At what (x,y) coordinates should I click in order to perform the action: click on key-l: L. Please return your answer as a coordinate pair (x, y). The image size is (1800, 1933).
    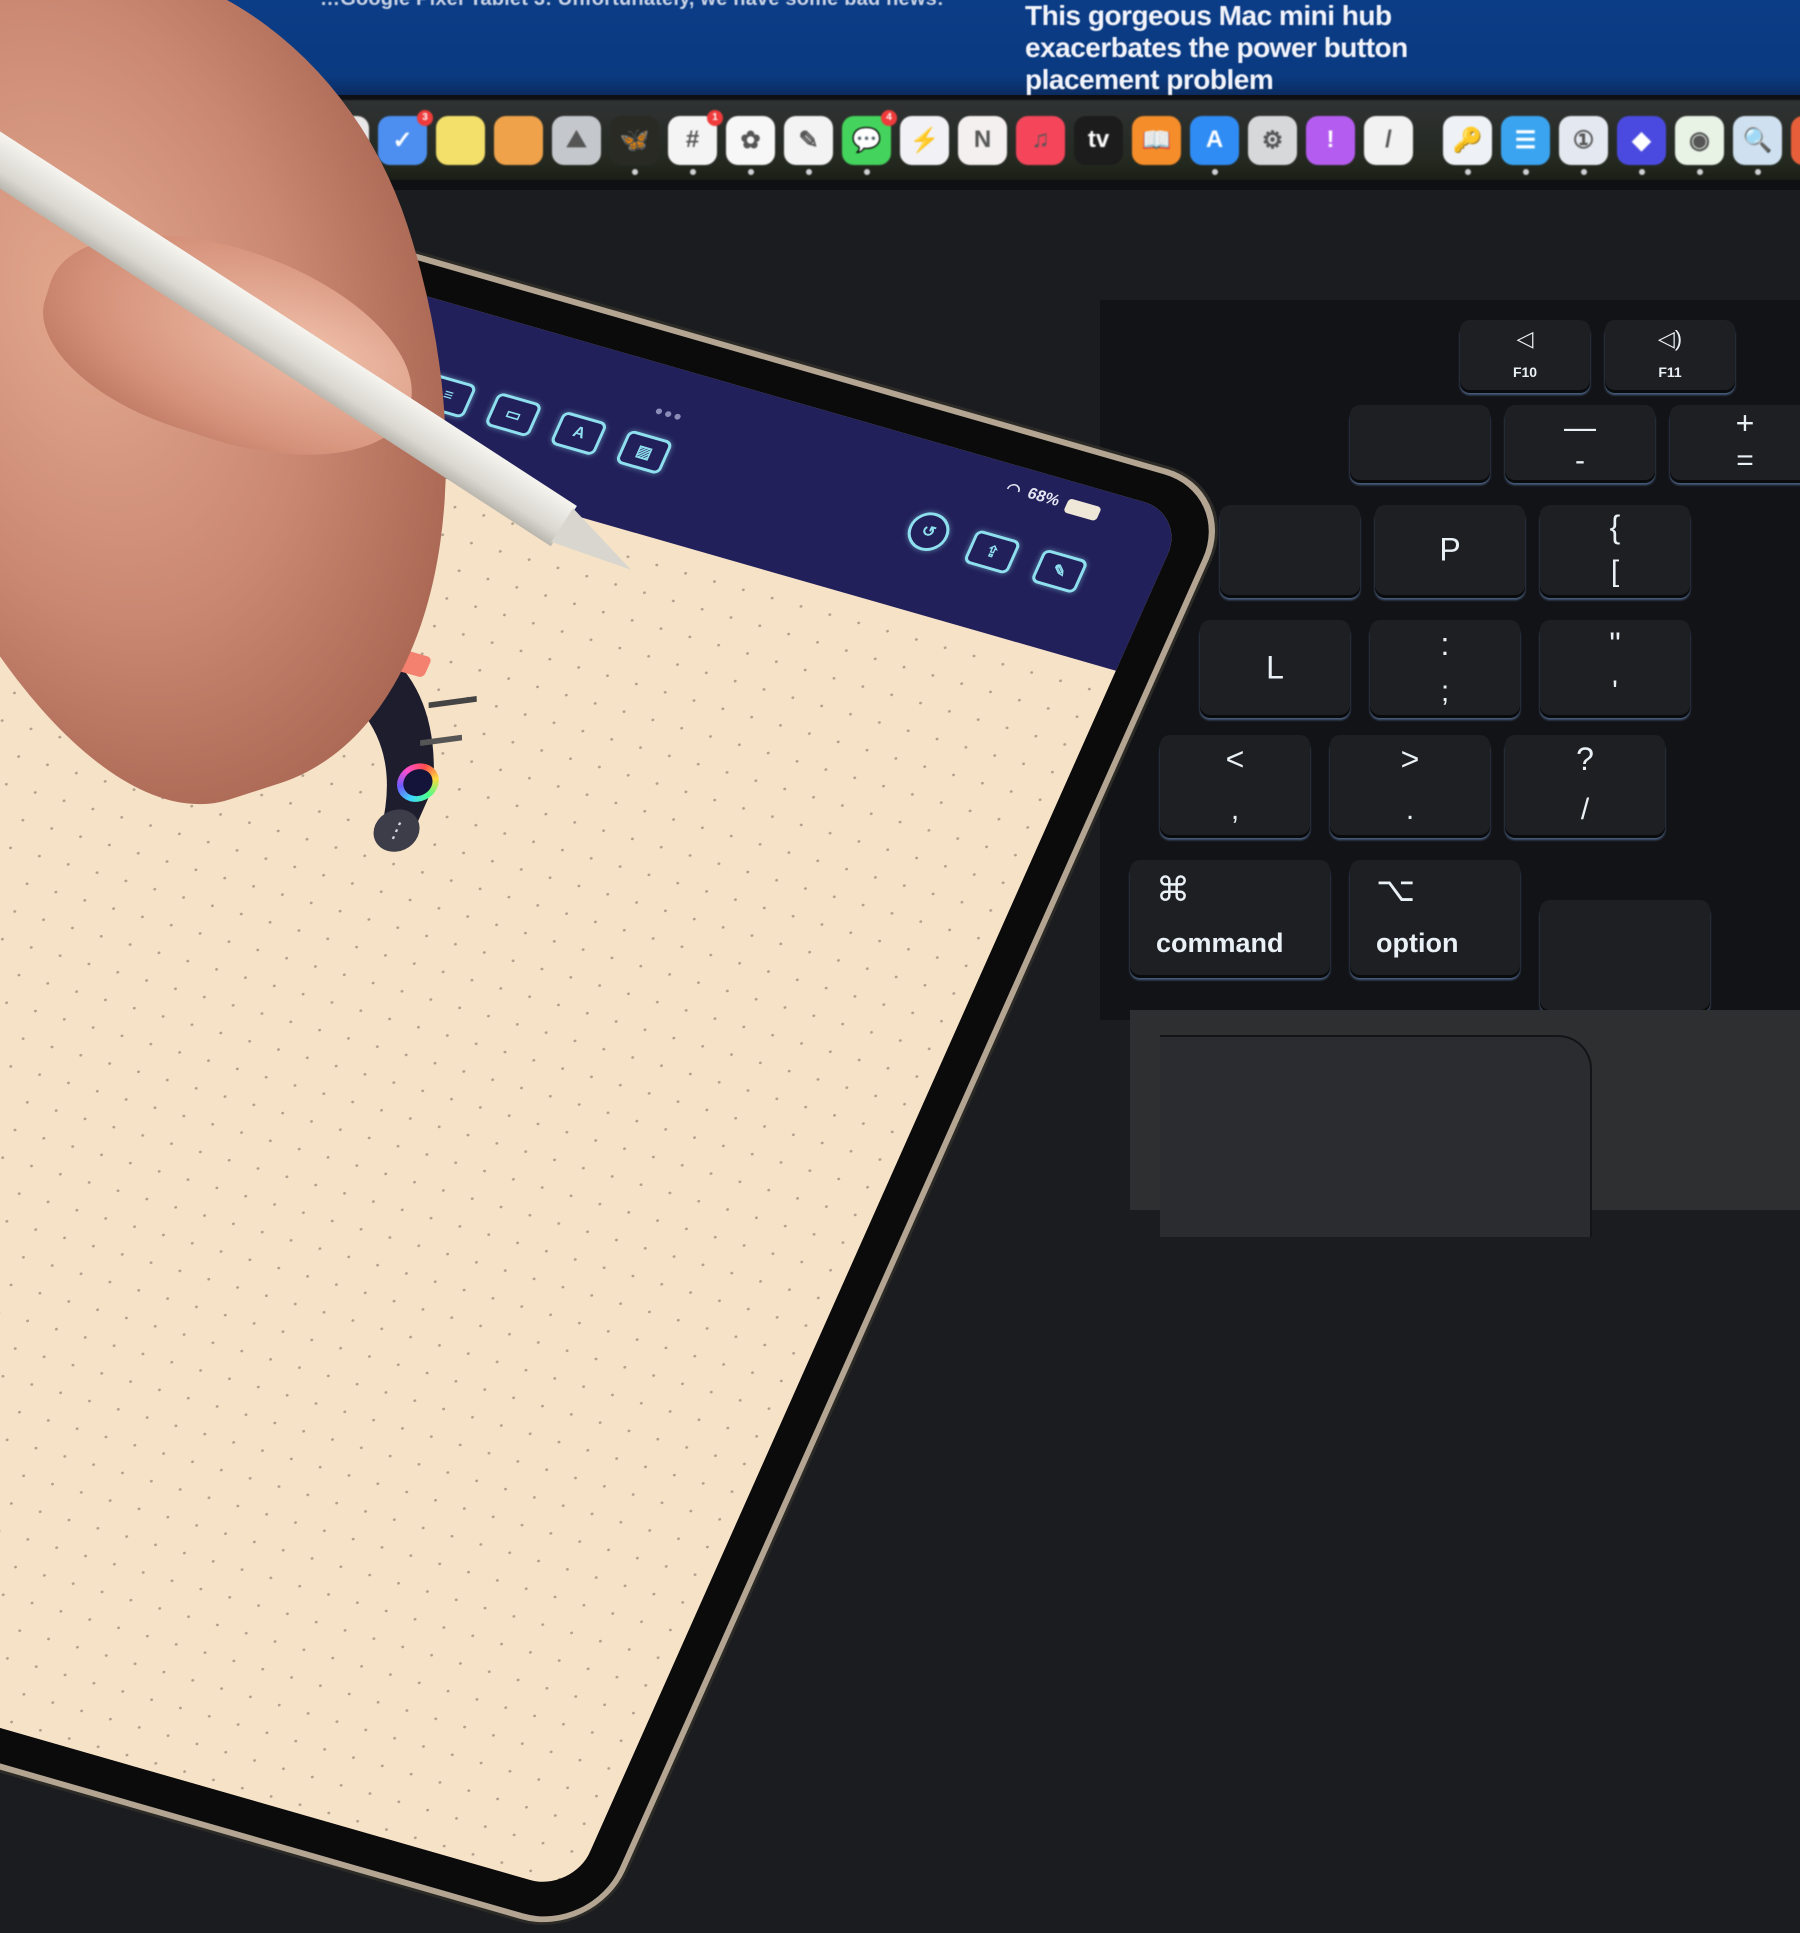
    Looking at the image, I should click on (1275, 667).